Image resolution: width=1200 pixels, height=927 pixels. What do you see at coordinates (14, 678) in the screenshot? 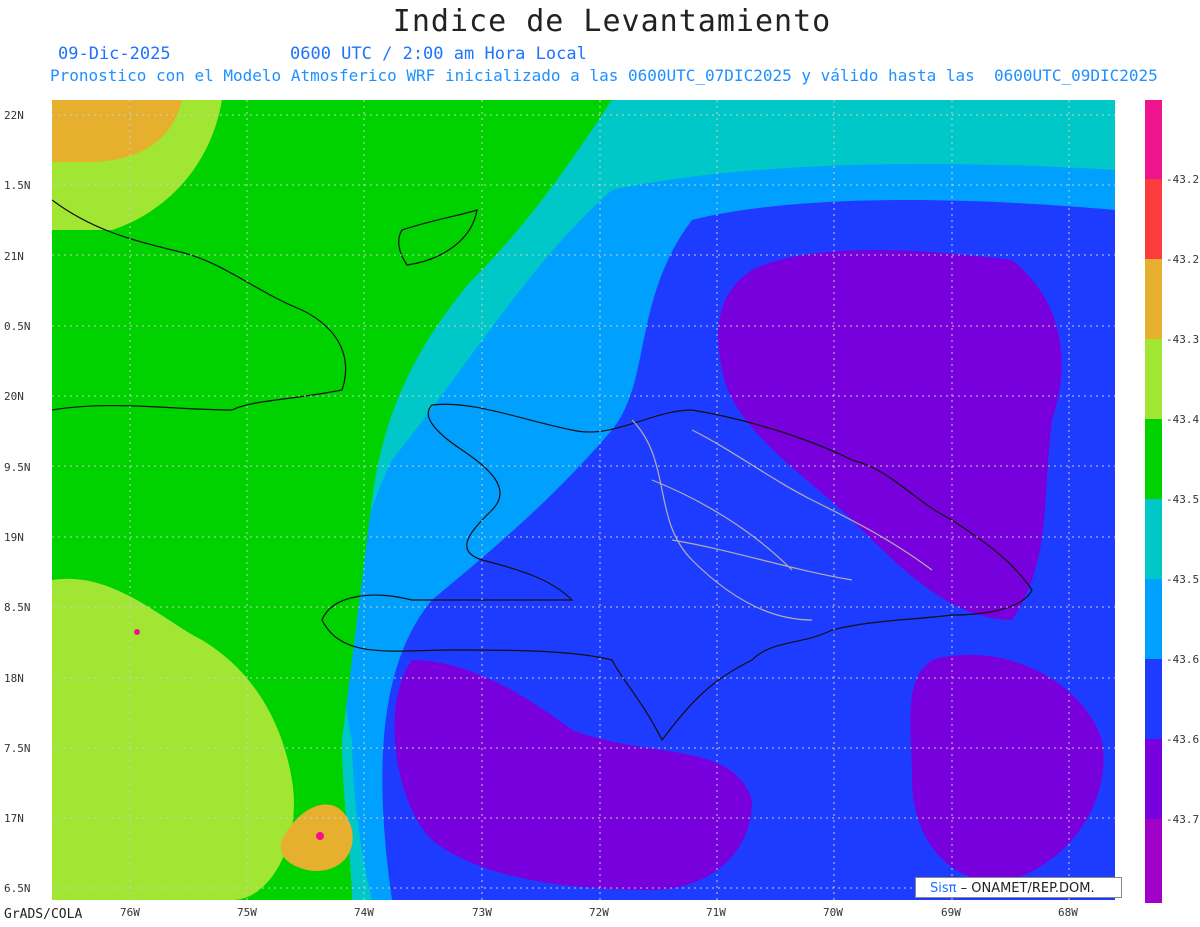
I see `lat-label: 18N` at bounding box center [14, 678].